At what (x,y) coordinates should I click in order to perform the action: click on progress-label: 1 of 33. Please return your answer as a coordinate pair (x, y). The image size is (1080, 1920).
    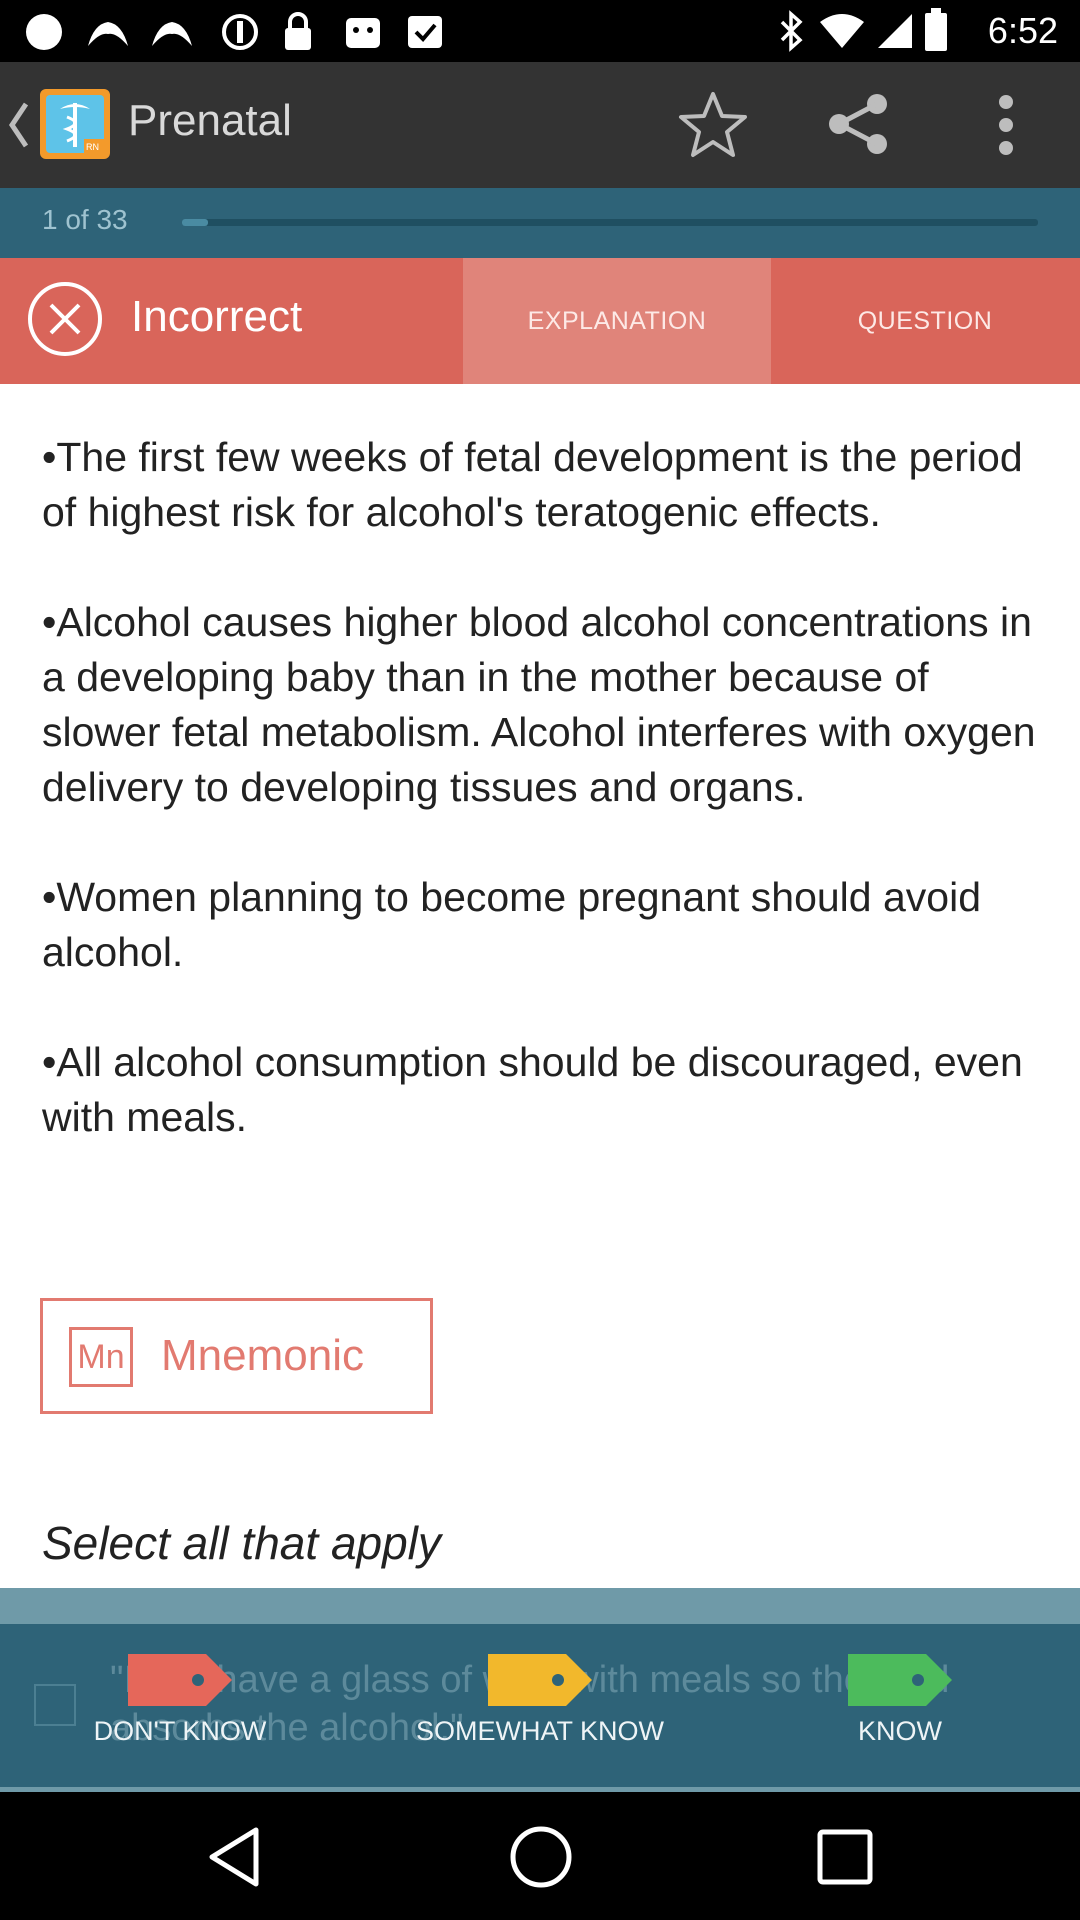
    Looking at the image, I should click on (85, 219).